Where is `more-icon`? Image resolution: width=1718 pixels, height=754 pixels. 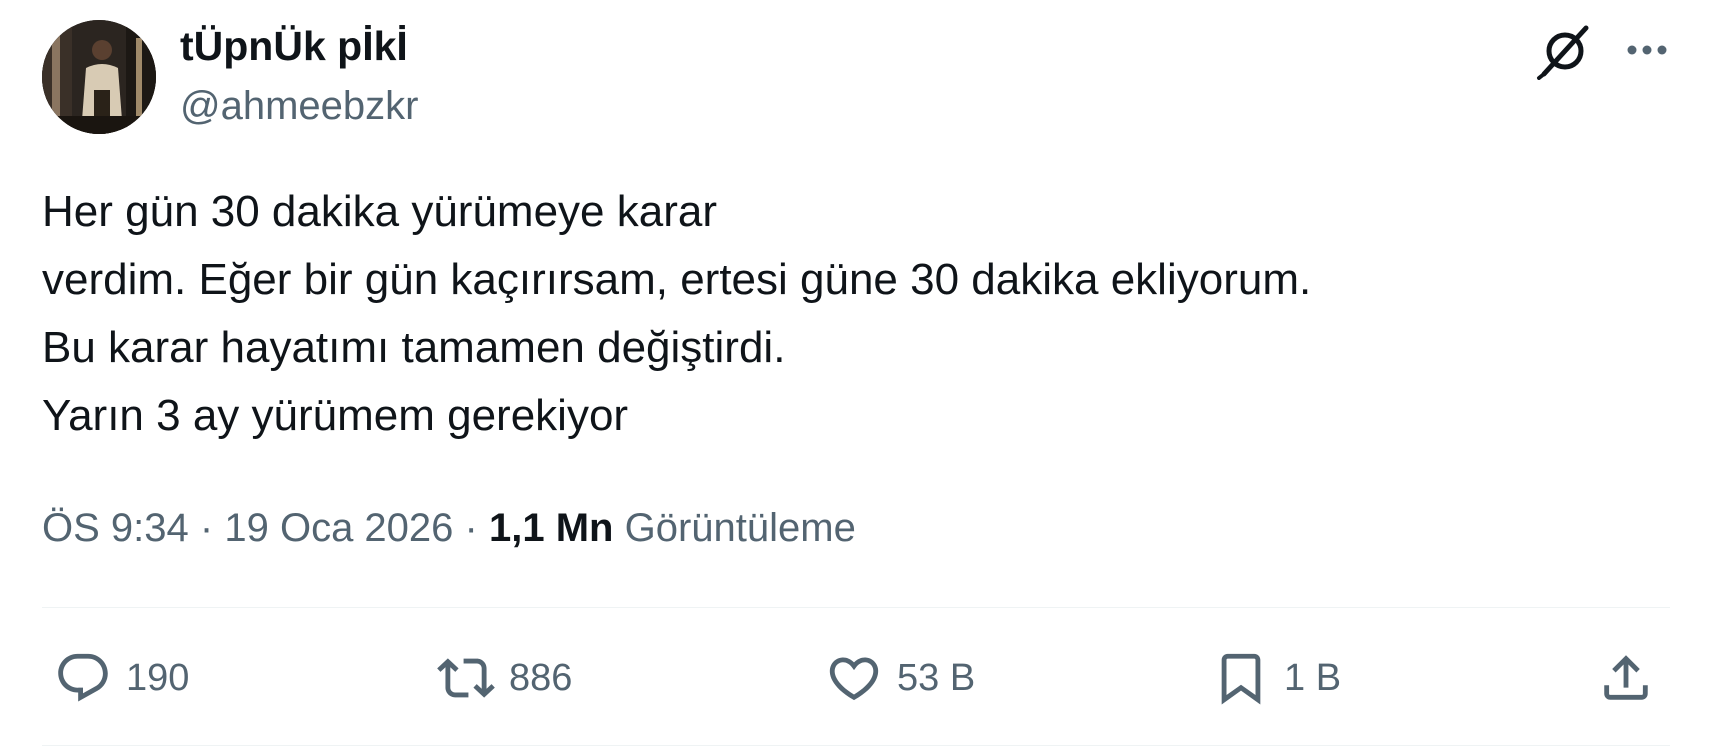 more-icon is located at coordinates (1647, 50).